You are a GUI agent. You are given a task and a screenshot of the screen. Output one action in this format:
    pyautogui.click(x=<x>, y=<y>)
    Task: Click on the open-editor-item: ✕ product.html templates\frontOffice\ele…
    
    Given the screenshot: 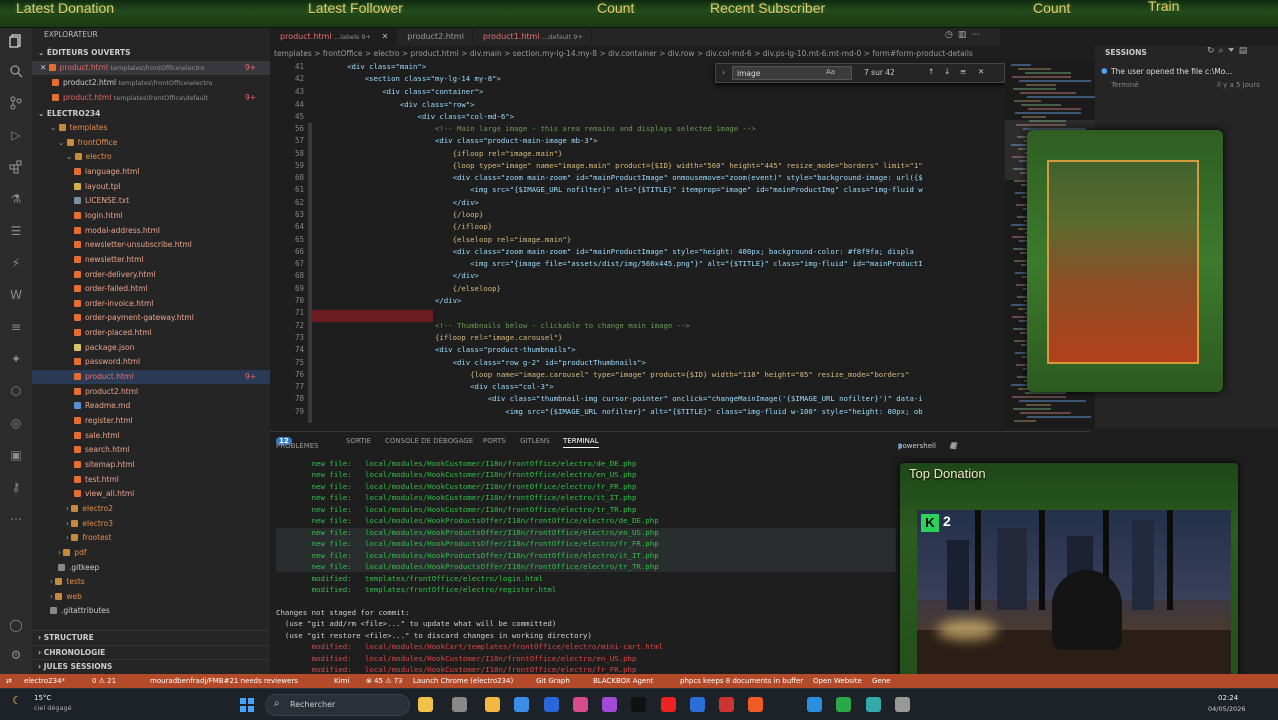 What is the action you would take?
    pyautogui.click(x=151, y=68)
    